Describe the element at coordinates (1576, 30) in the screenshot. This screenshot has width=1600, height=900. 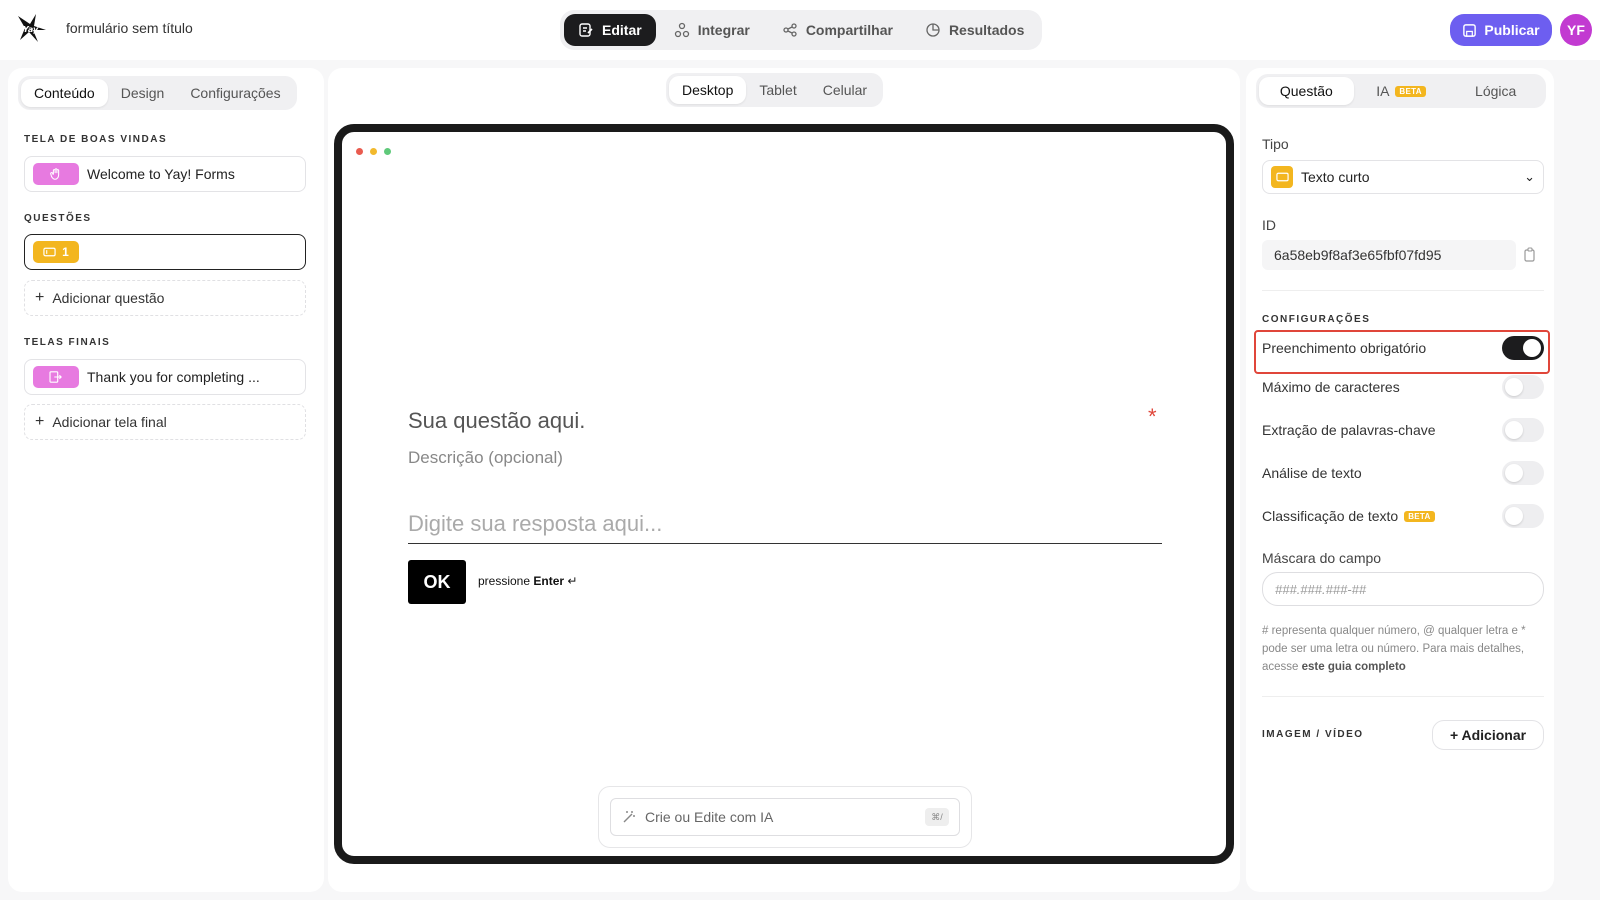
I see `avatar: YF` at that location.